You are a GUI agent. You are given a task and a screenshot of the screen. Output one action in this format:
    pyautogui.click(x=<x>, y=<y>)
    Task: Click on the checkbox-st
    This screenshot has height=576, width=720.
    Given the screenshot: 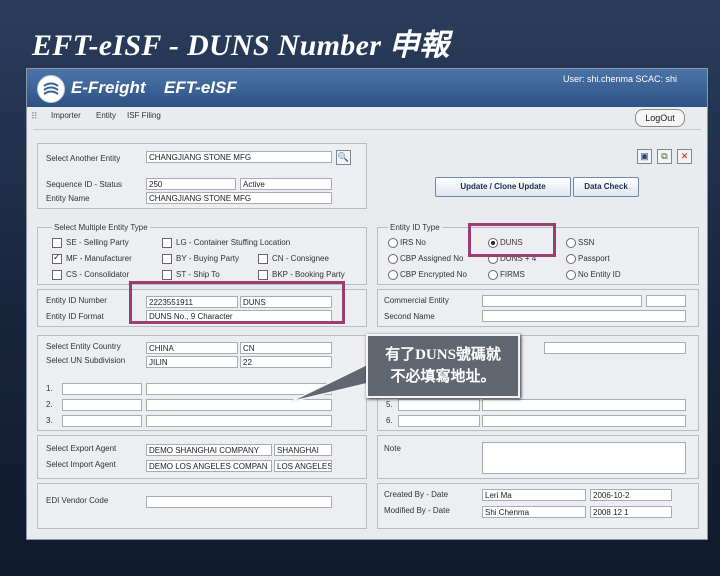 What is the action you would take?
    pyautogui.click(x=167, y=275)
    